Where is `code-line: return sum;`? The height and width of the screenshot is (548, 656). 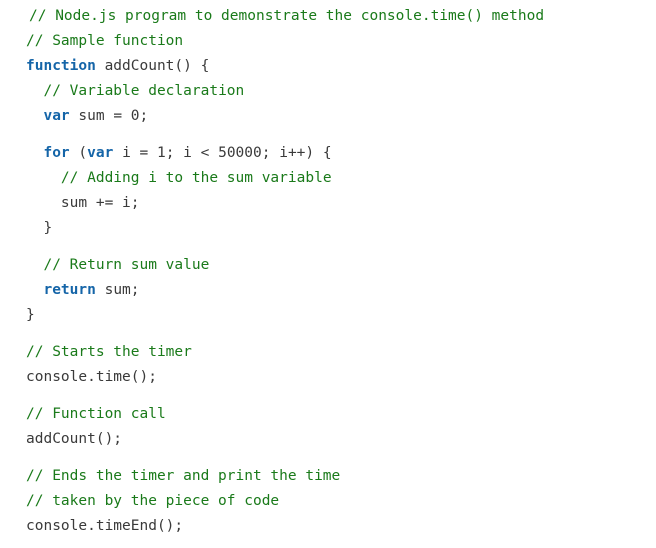
code-line: return sum; is located at coordinates (328, 290).